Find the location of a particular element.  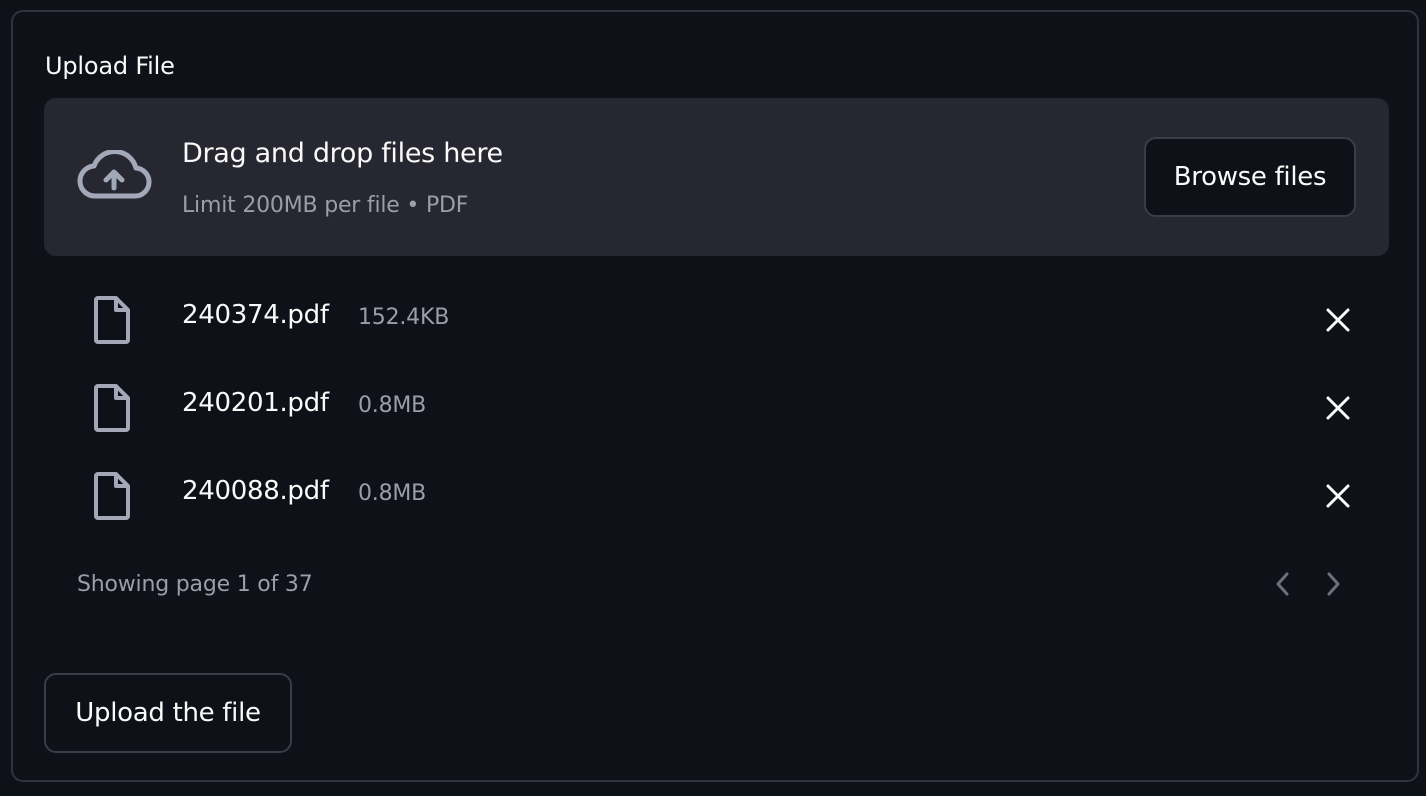

file-list-item: 240088.pdf 0.8MB is located at coordinates (716, 498).